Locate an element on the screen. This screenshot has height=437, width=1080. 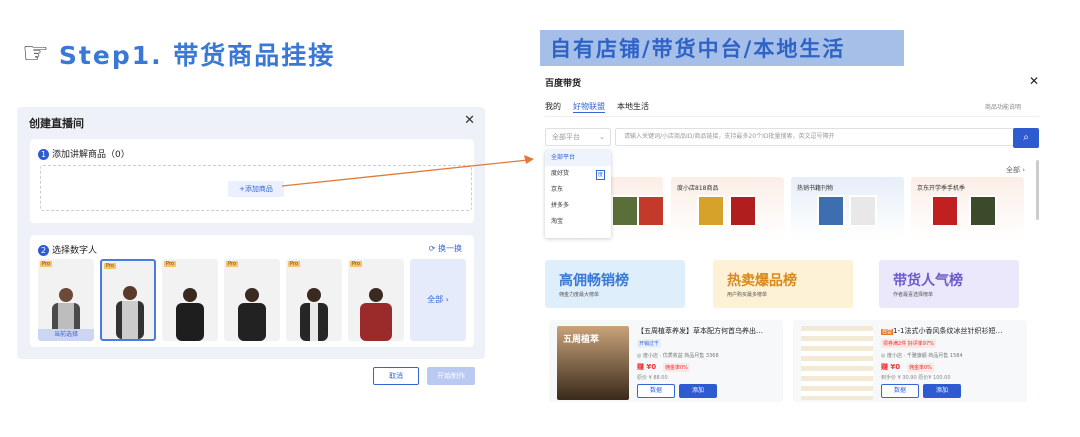
platform-badge: 度 is located at coordinates (600, 175).